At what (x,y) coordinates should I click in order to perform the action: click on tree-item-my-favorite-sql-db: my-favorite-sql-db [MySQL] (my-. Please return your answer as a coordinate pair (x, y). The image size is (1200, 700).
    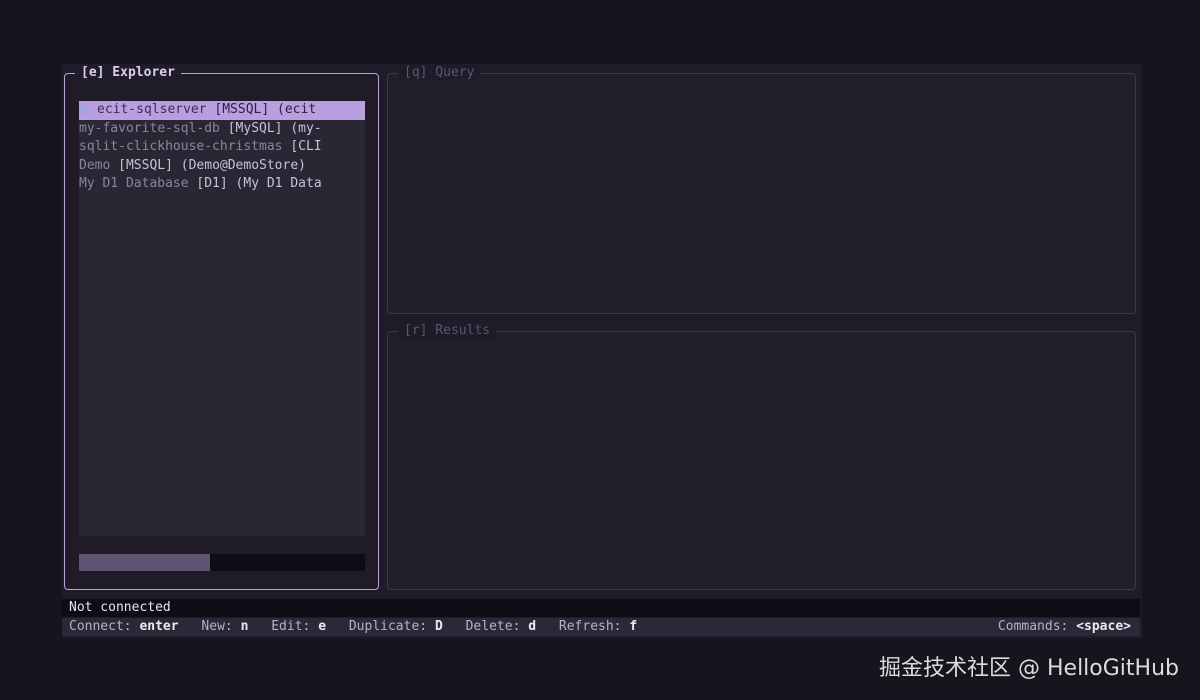
    Looking at the image, I should click on (222, 129).